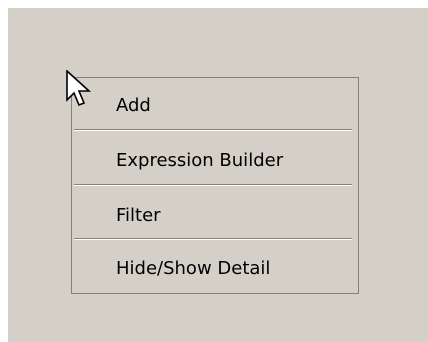 The width and height of the screenshot is (428, 342). I want to click on menu-item-expression-builder: Expression Builder, so click(215, 160).